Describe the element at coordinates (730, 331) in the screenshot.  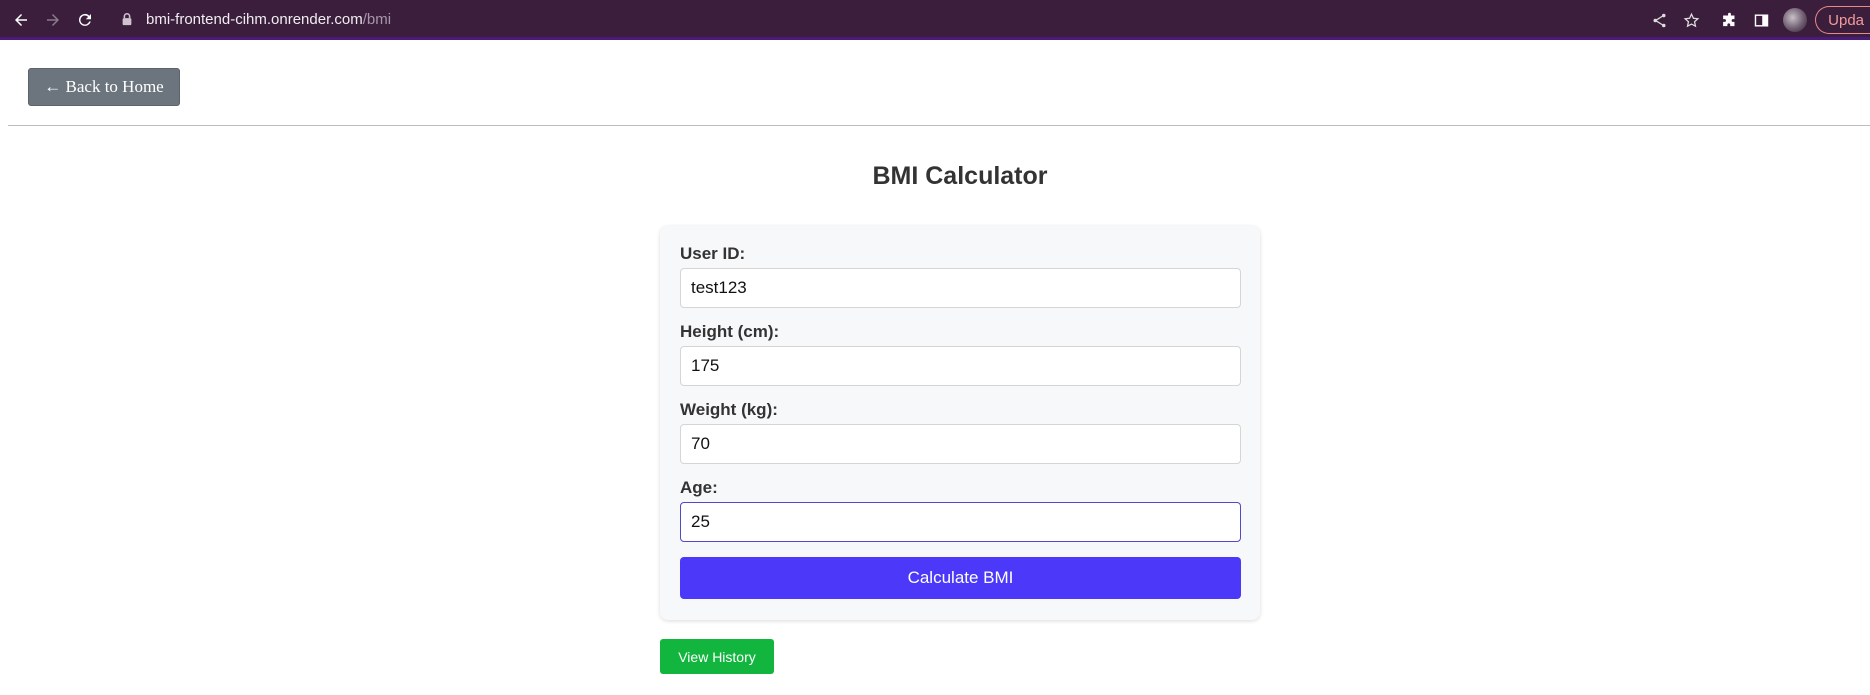
I see `height-label: Height (cm):` at that location.